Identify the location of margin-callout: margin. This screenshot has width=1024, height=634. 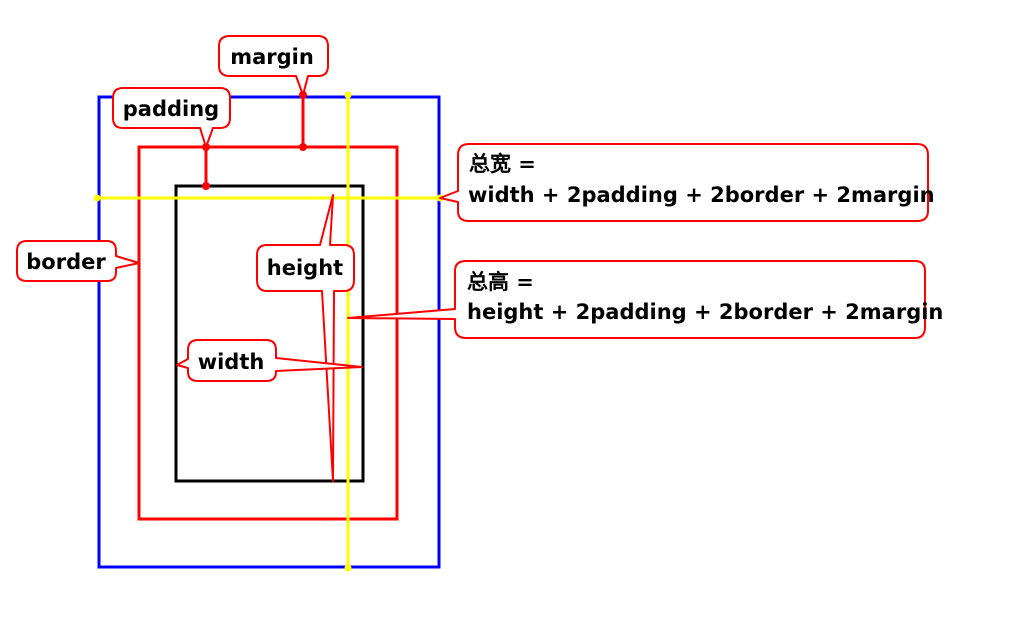
(273, 65).